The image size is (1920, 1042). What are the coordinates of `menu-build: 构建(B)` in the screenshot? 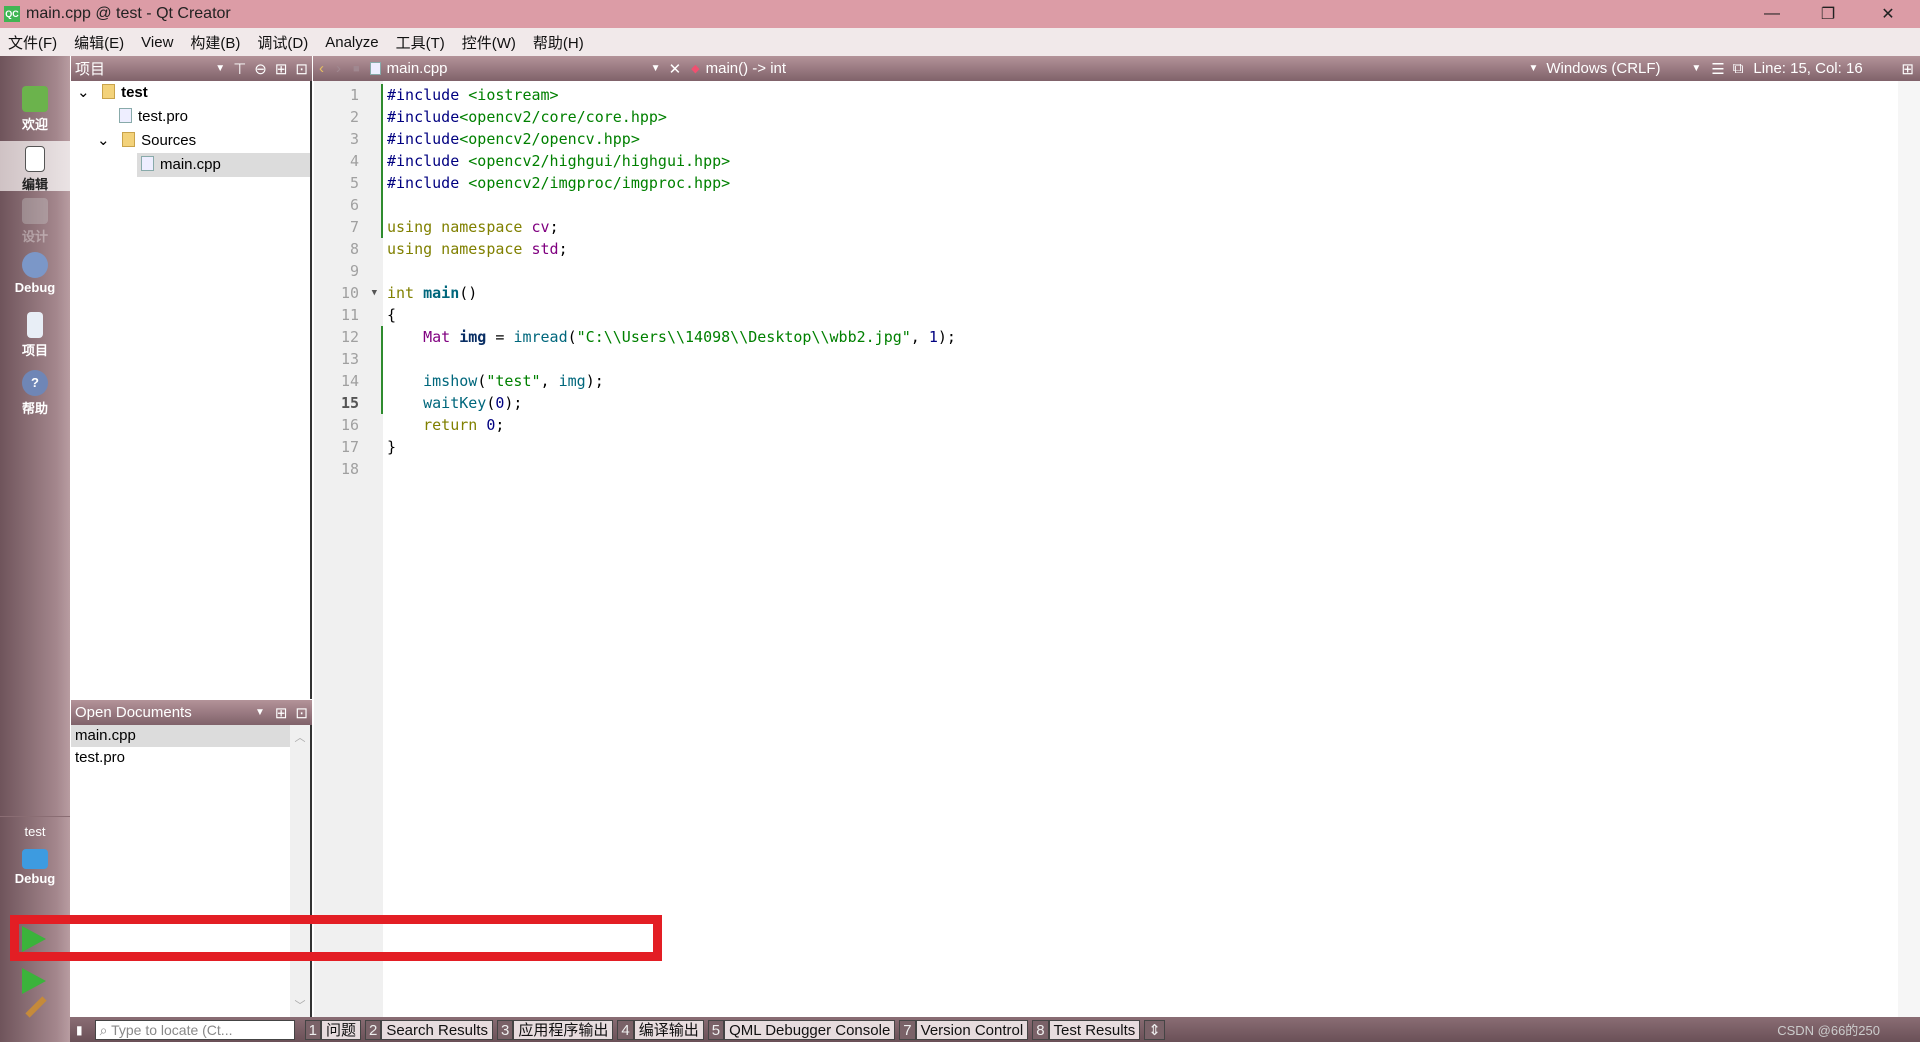 It's located at (215, 42).